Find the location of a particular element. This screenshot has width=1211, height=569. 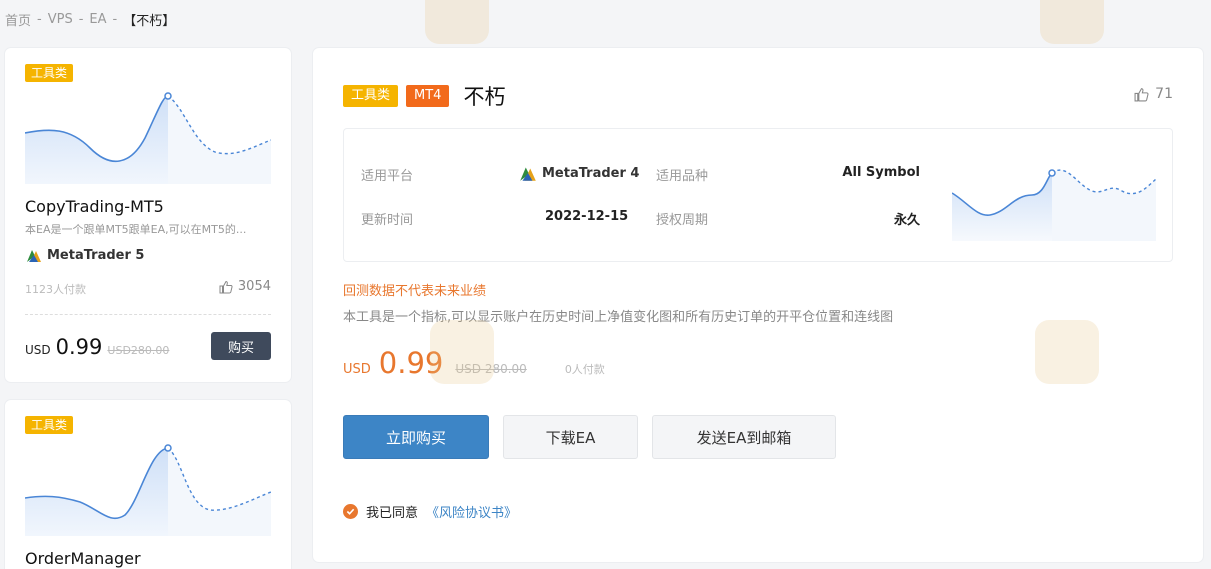

download-ea-button: 下载EA is located at coordinates (570, 437).